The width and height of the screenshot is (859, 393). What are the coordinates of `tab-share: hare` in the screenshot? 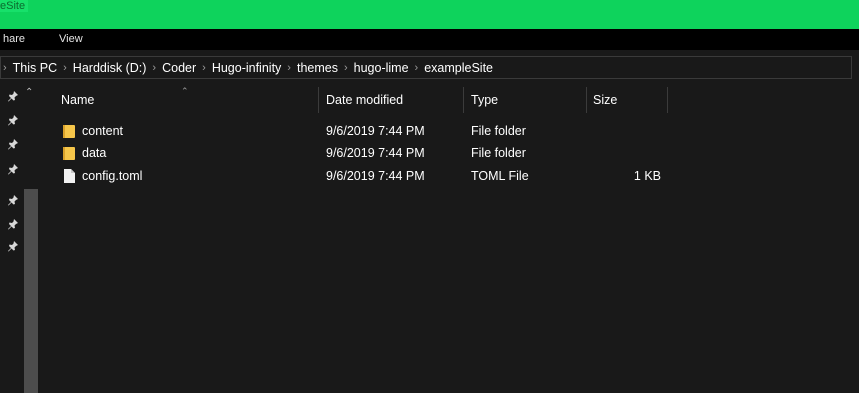 It's located at (14, 39).